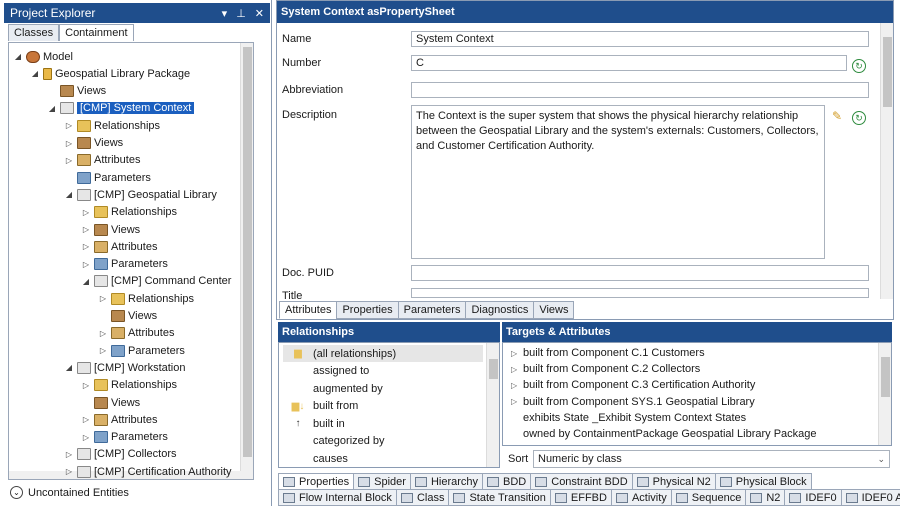 This screenshot has height=506, width=900. Describe the element at coordinates (422, 497) in the screenshot. I see `view-tab-class: Class` at that location.